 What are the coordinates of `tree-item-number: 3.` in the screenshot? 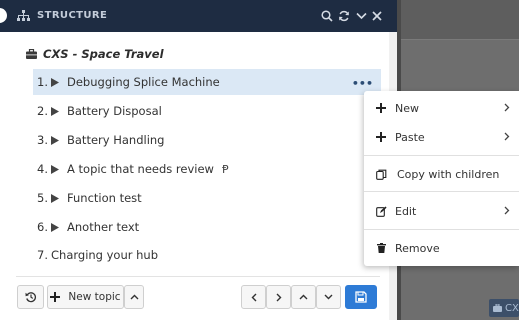 It's located at (42, 140).